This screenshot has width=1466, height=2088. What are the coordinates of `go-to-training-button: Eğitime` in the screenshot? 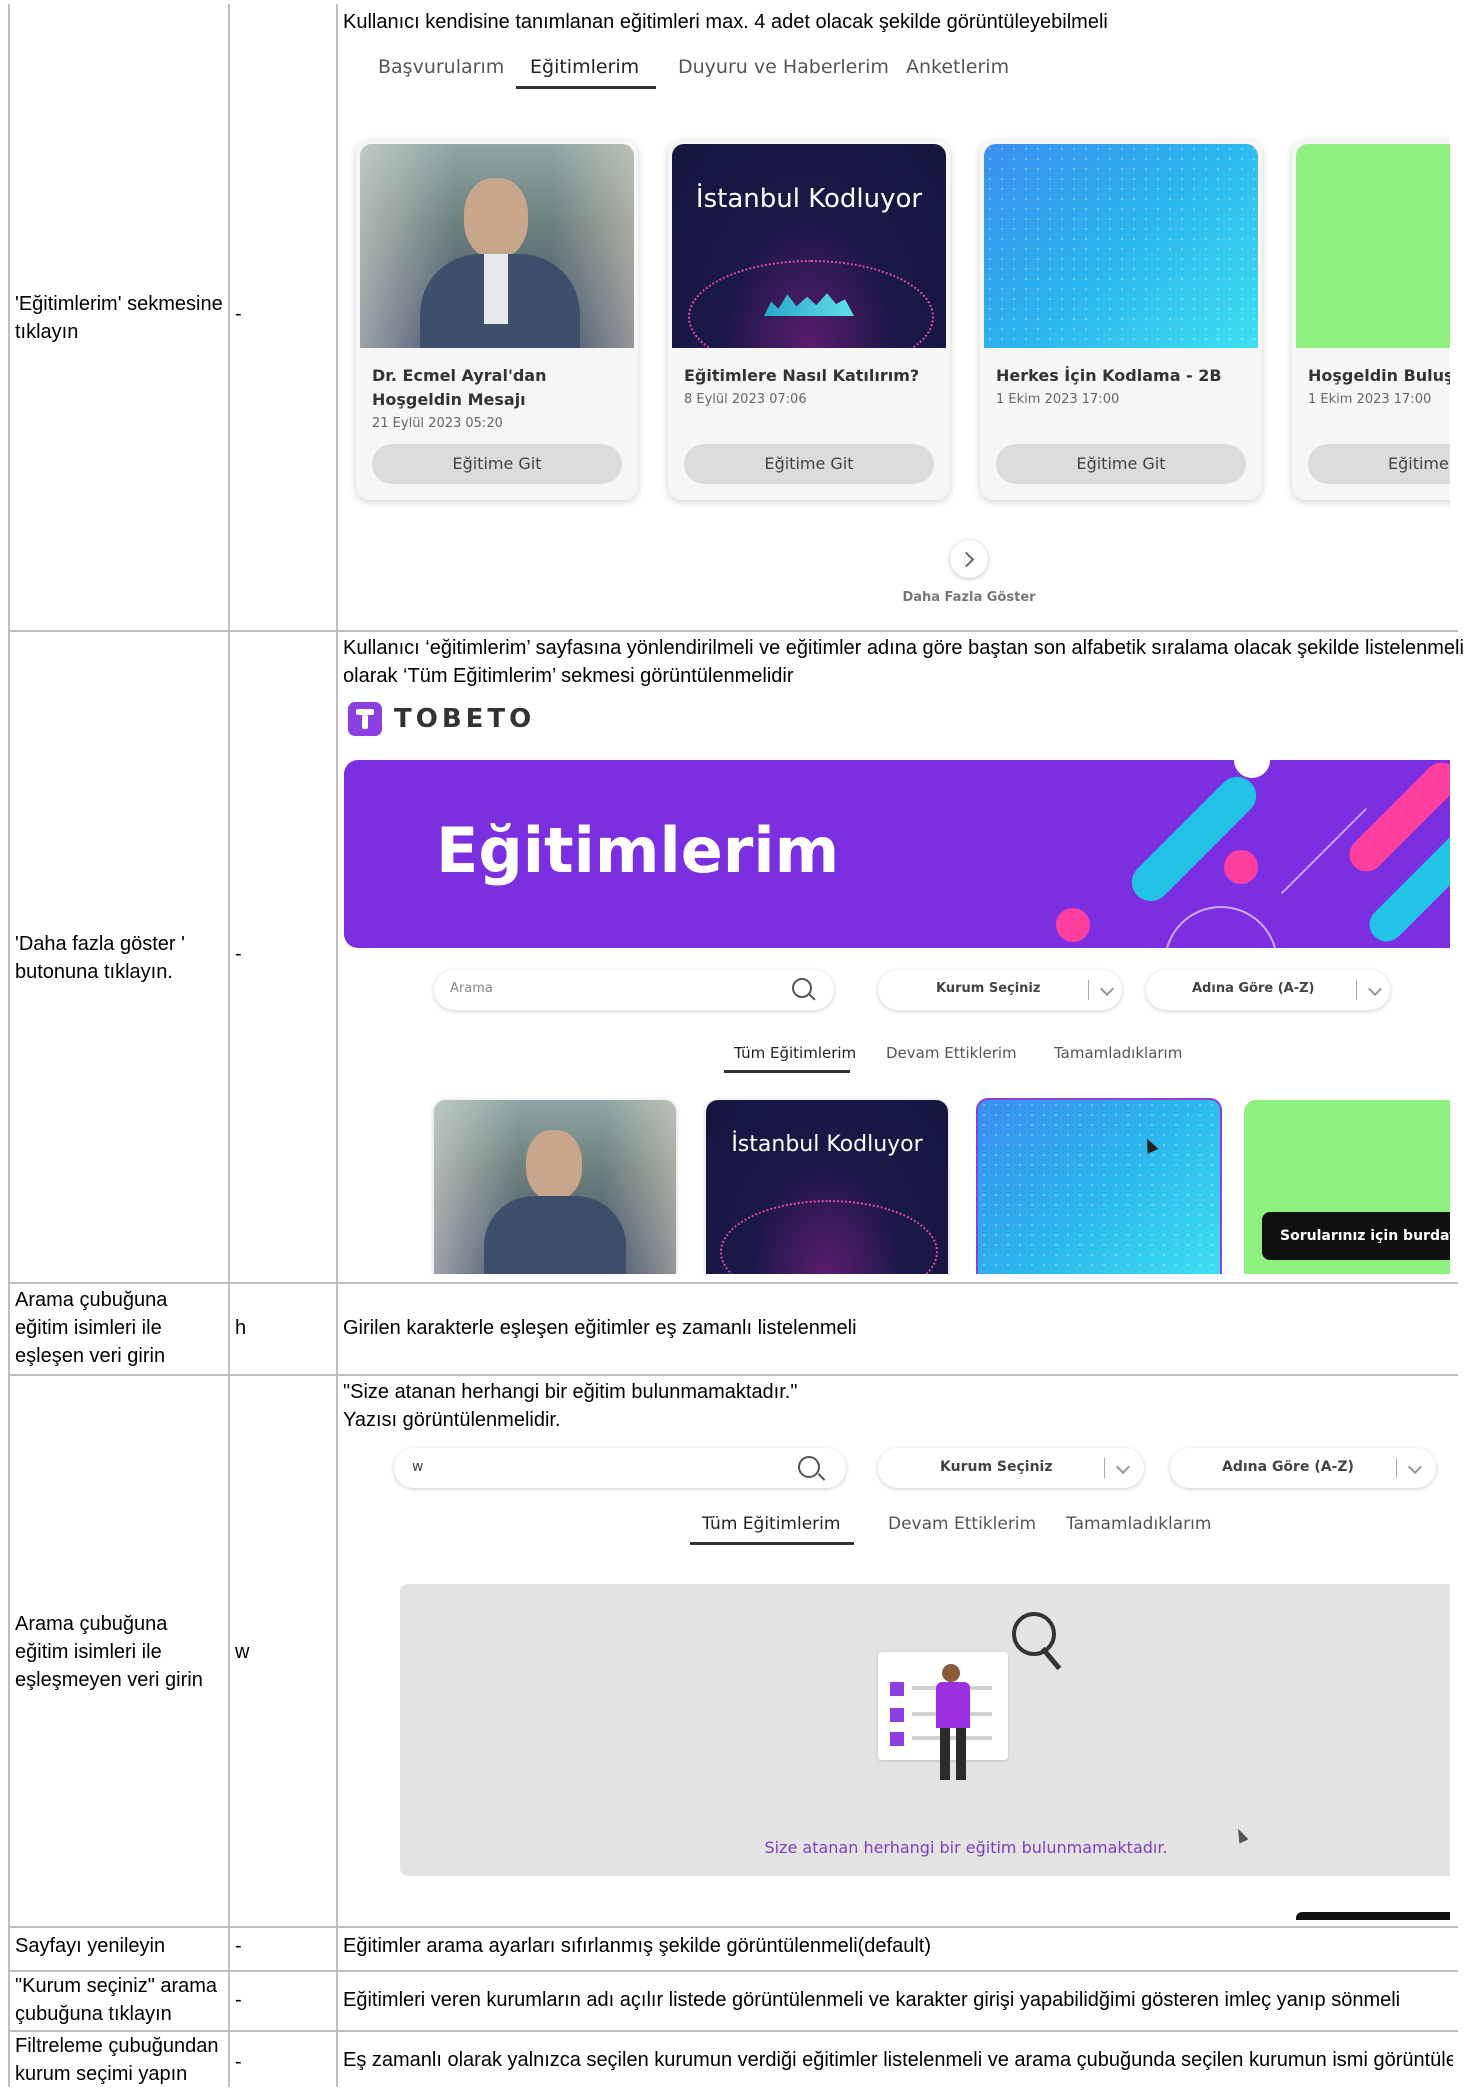 It's located at (1379, 464).